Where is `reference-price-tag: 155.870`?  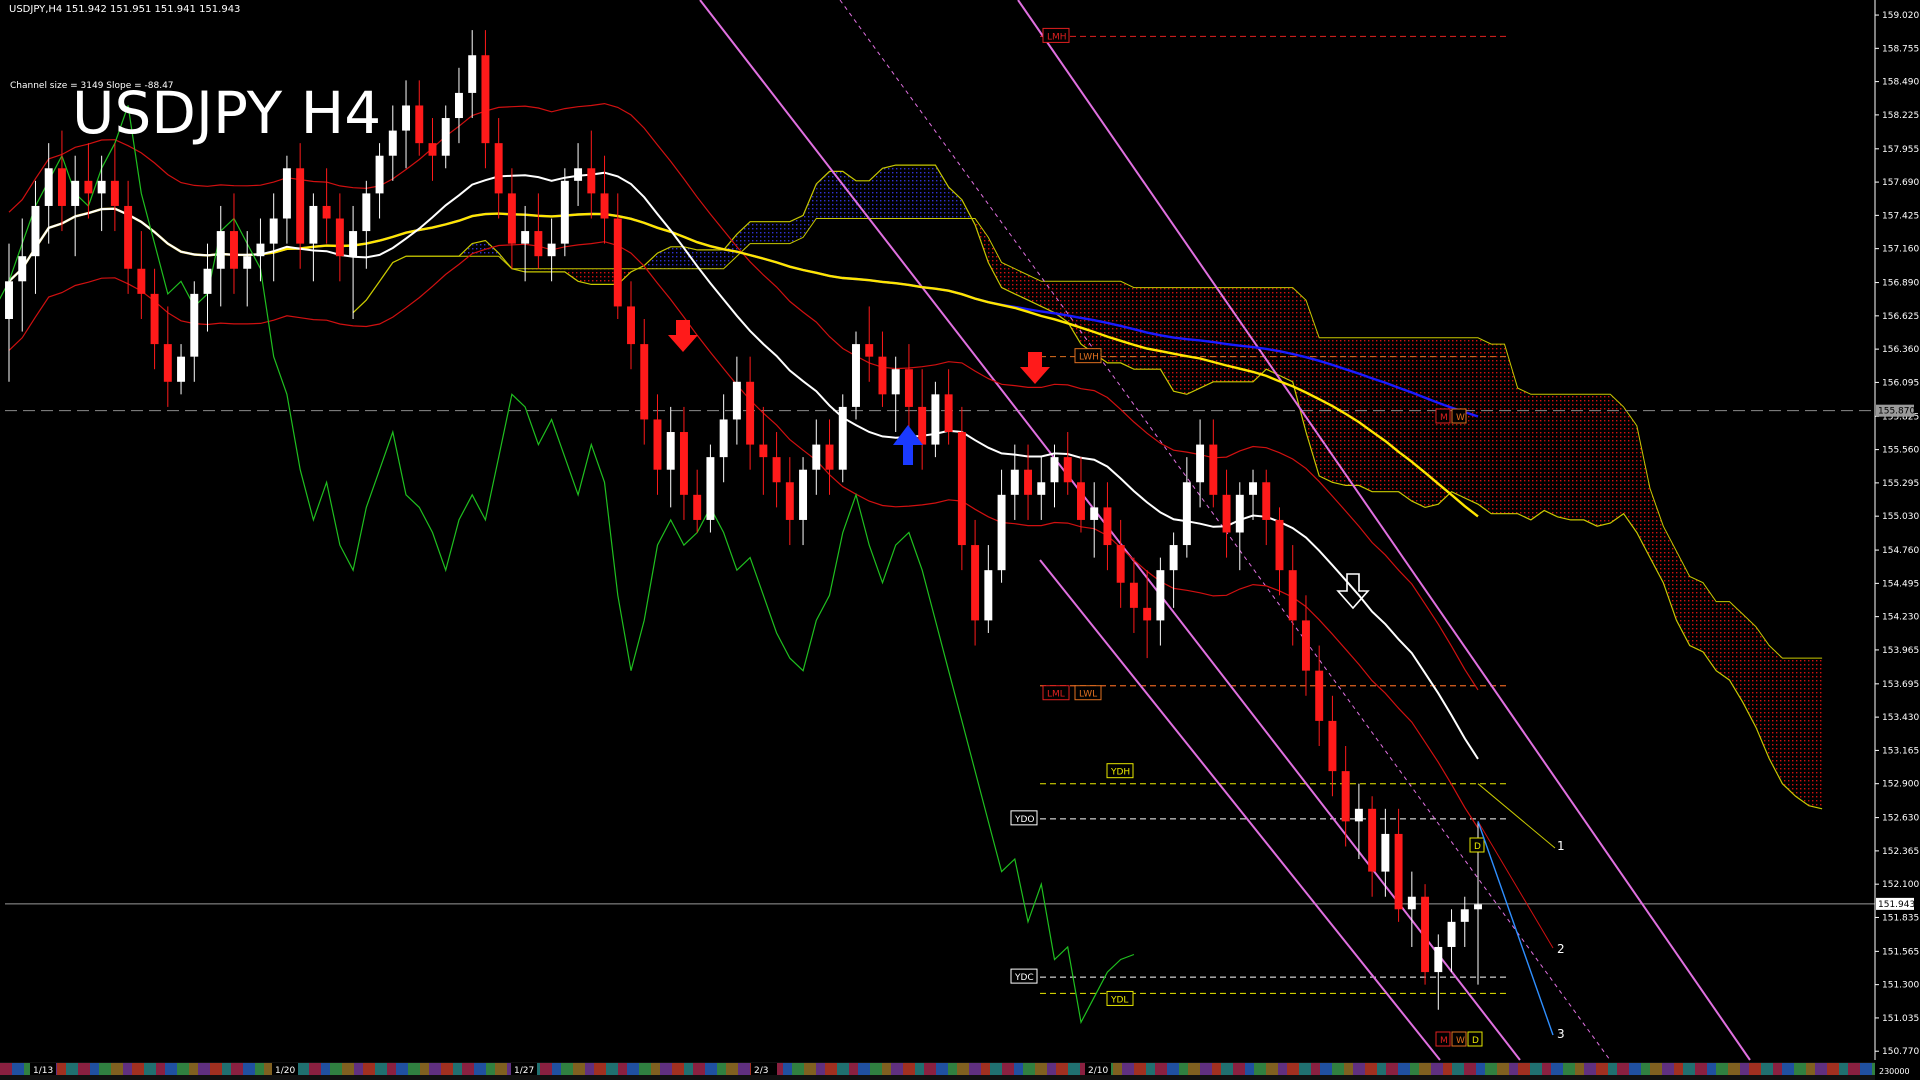 reference-price-tag: 155.870 is located at coordinates (1896, 412).